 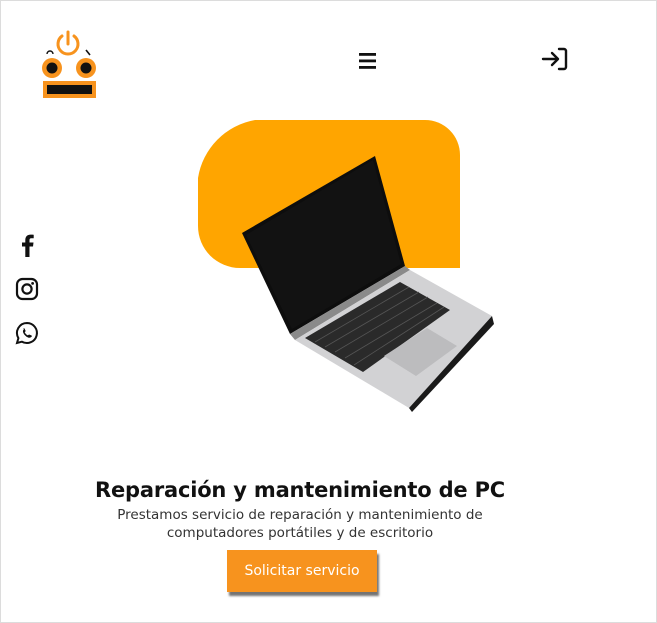 I want to click on menu-button, so click(x=368, y=61).